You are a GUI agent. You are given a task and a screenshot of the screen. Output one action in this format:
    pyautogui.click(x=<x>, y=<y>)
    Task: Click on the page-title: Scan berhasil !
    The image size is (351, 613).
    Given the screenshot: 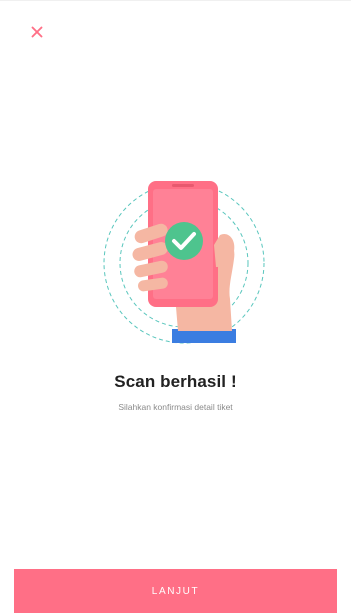 What is the action you would take?
    pyautogui.click(x=175, y=381)
    